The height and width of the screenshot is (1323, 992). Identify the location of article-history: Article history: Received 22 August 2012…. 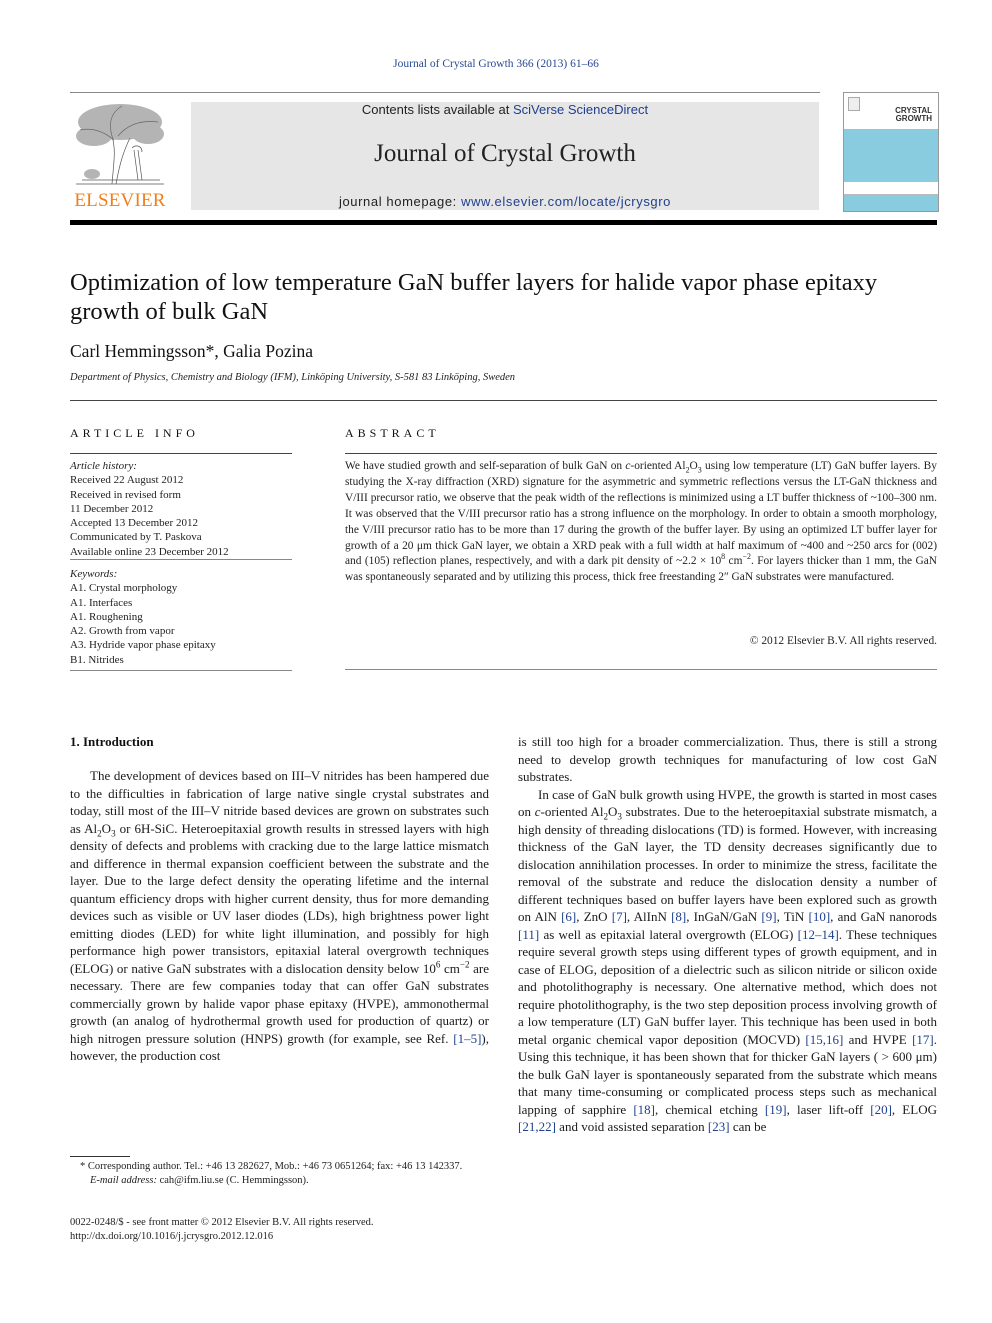
(182, 509).